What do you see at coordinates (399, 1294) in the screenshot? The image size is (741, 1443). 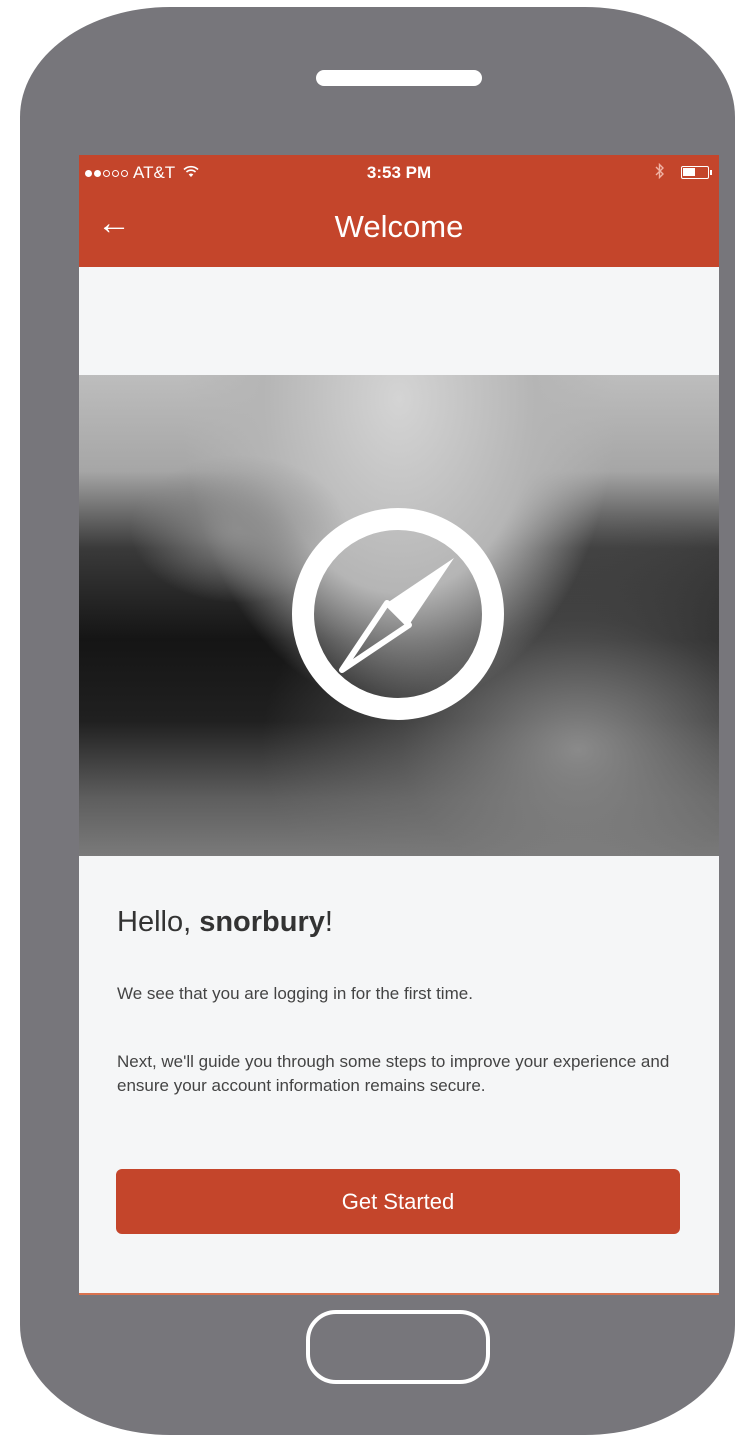 I see `bottom-divider` at bounding box center [399, 1294].